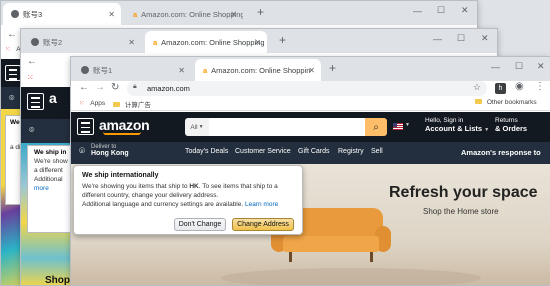 The height and width of the screenshot is (286, 550). I want to click on lock-icon: 🔒︎, so click(135, 86).